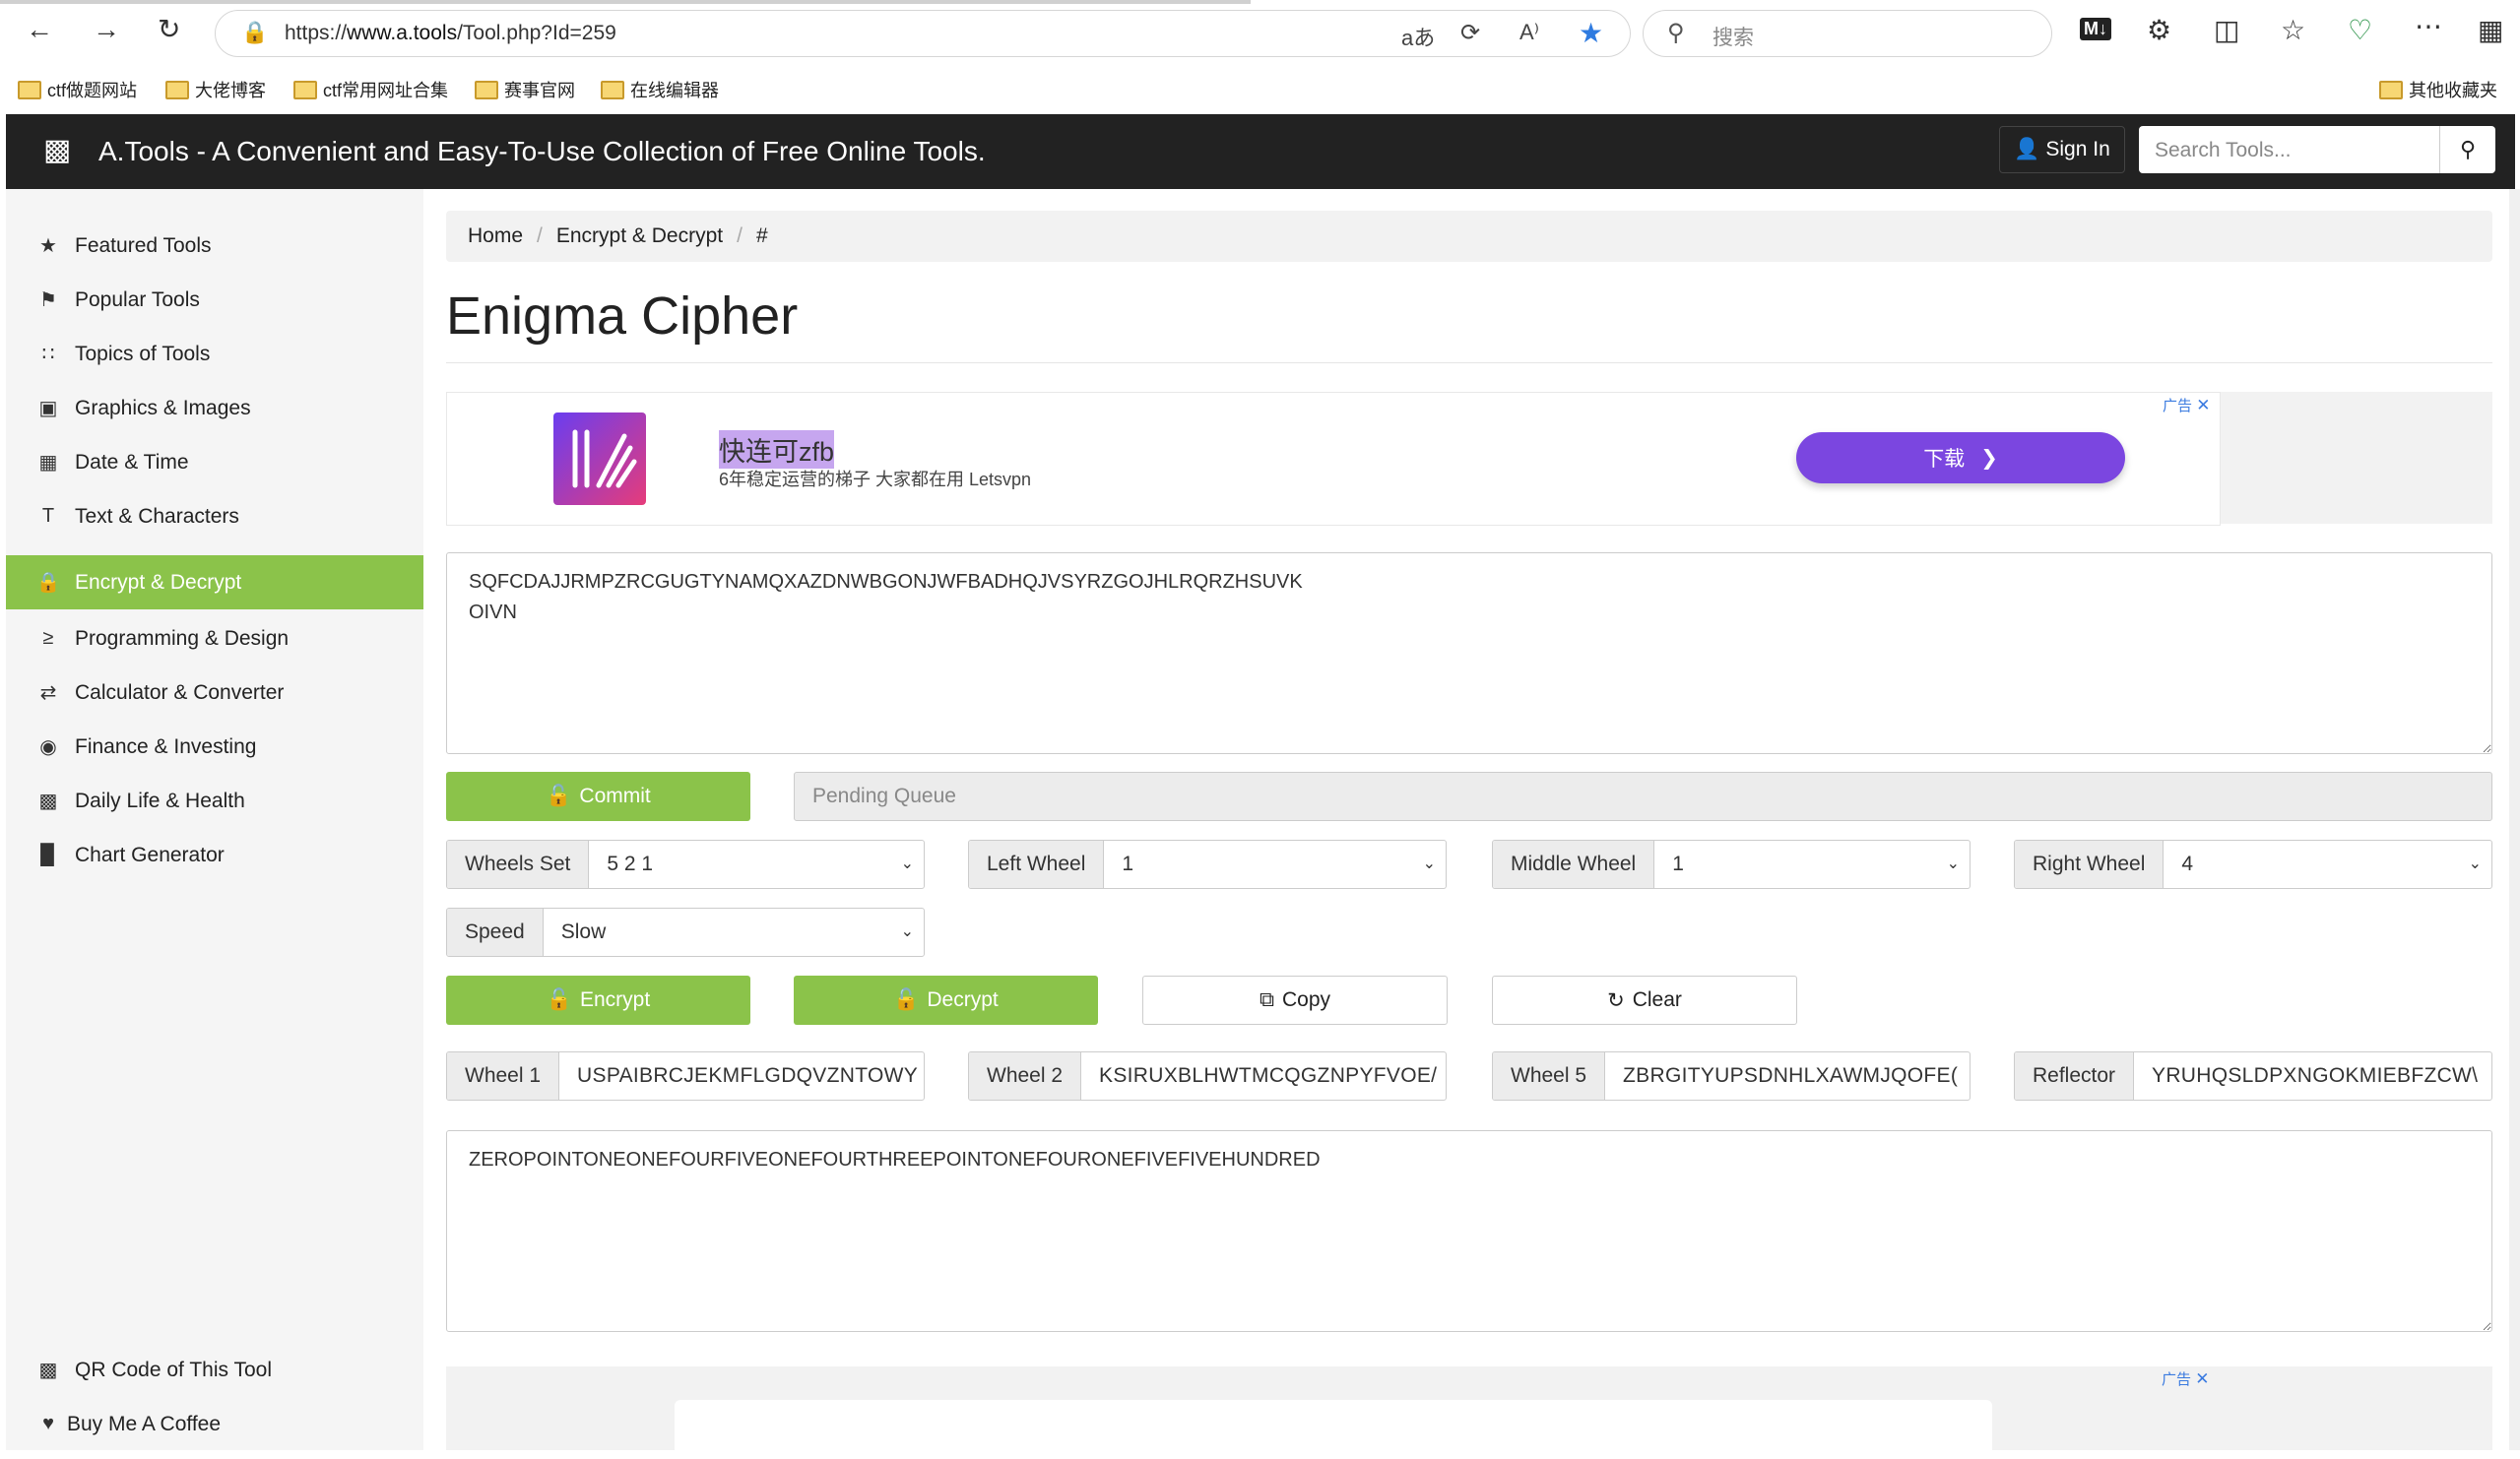 This screenshot has height=1459, width=2520. What do you see at coordinates (2226, 30) in the screenshot?
I see `split-screen-icon: ◫` at bounding box center [2226, 30].